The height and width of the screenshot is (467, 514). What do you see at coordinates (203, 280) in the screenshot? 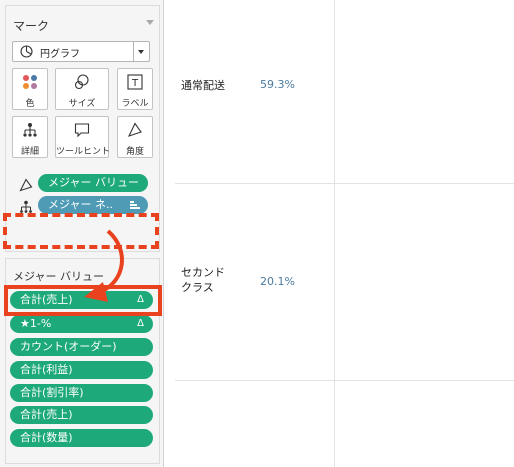
I see `row-header-label: セカンド クラス` at bounding box center [203, 280].